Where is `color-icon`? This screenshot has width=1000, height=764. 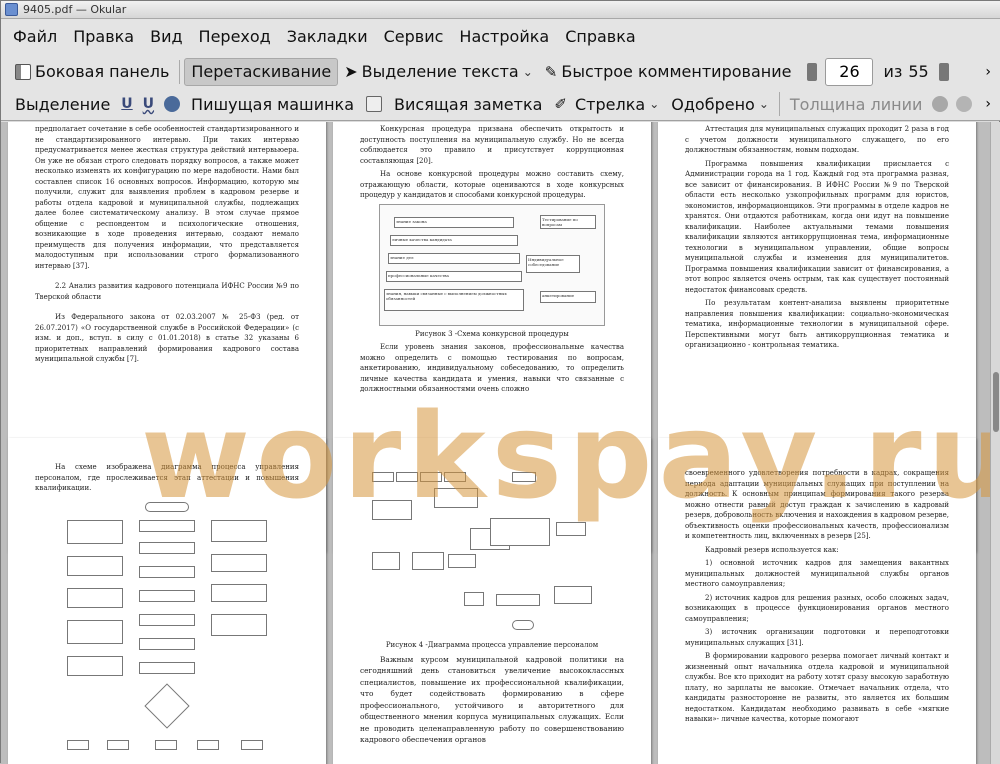 color-icon is located at coordinates (940, 104).